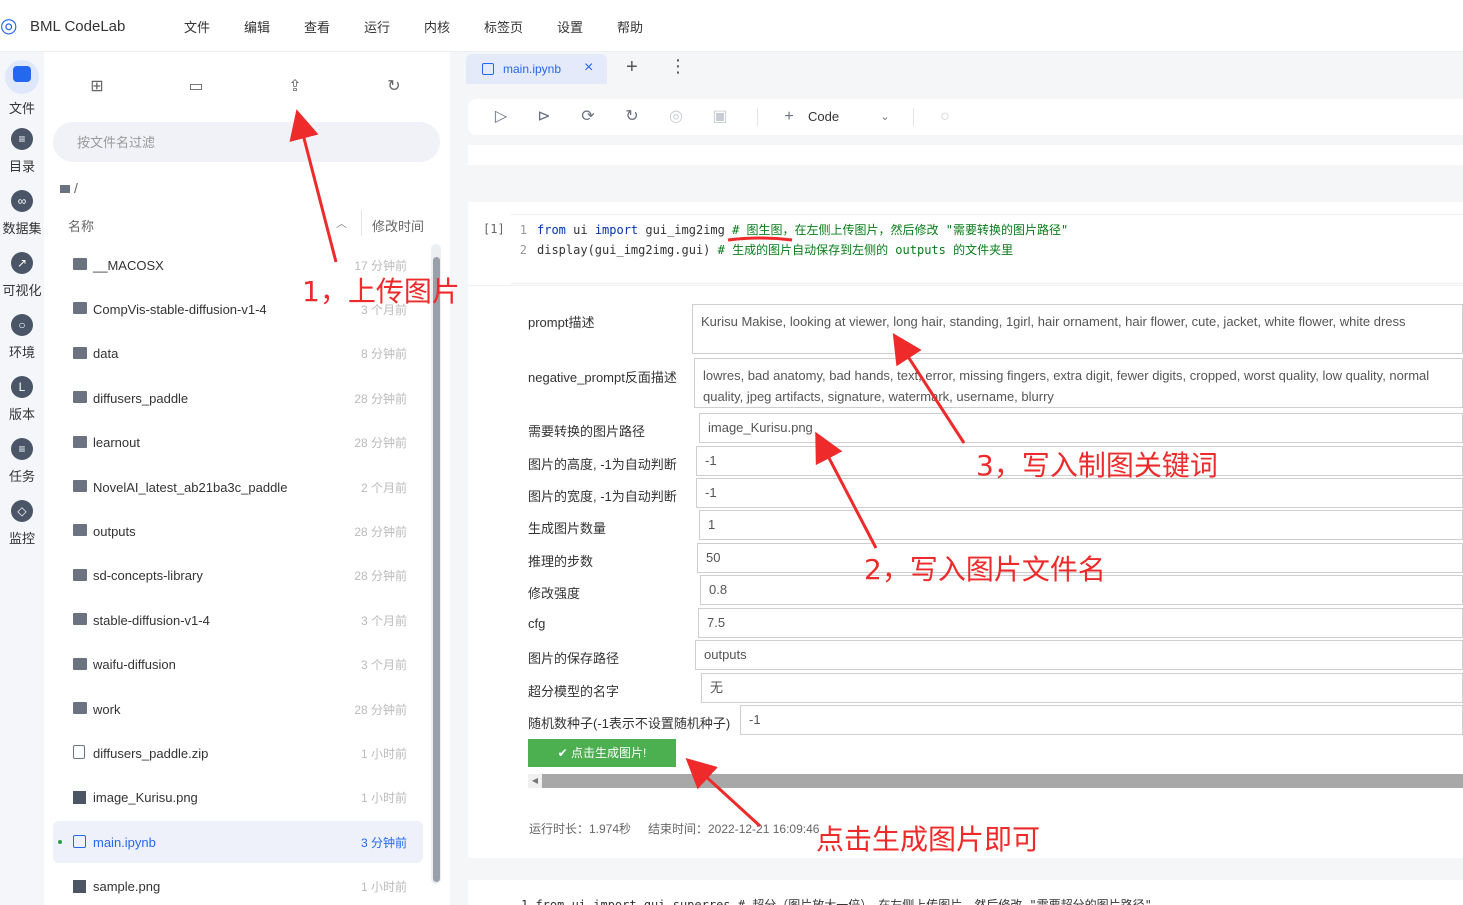 The image size is (1463, 905). Describe the element at coordinates (544, 117) in the screenshot. I see `run-all-icon: ⊳` at that location.